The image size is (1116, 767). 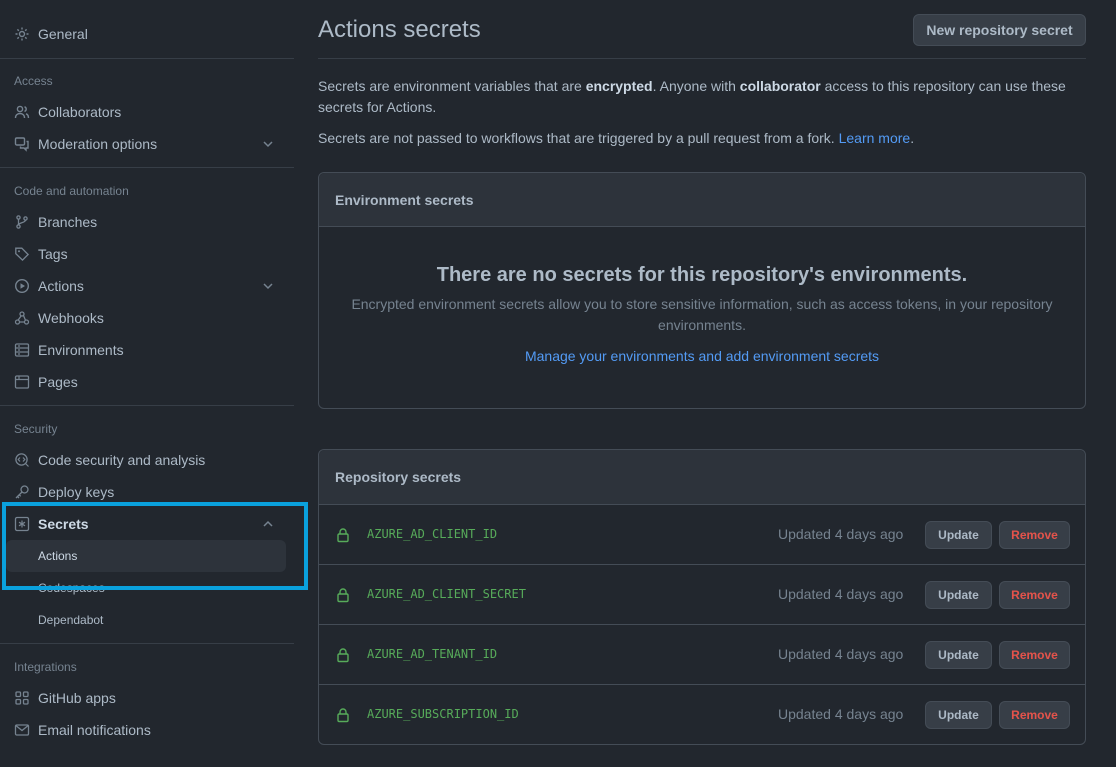 I want to click on sidebar-item-label: Actions, so click(x=61, y=286).